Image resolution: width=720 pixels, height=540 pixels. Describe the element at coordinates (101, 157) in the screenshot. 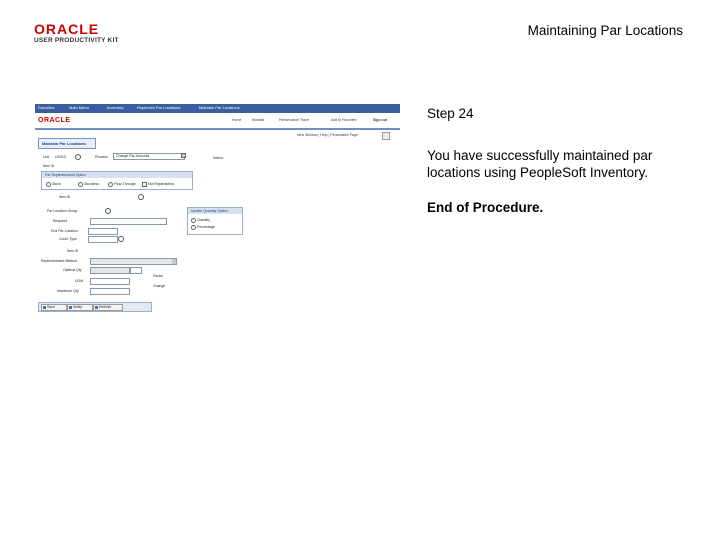

I see `process-label: Process` at that location.